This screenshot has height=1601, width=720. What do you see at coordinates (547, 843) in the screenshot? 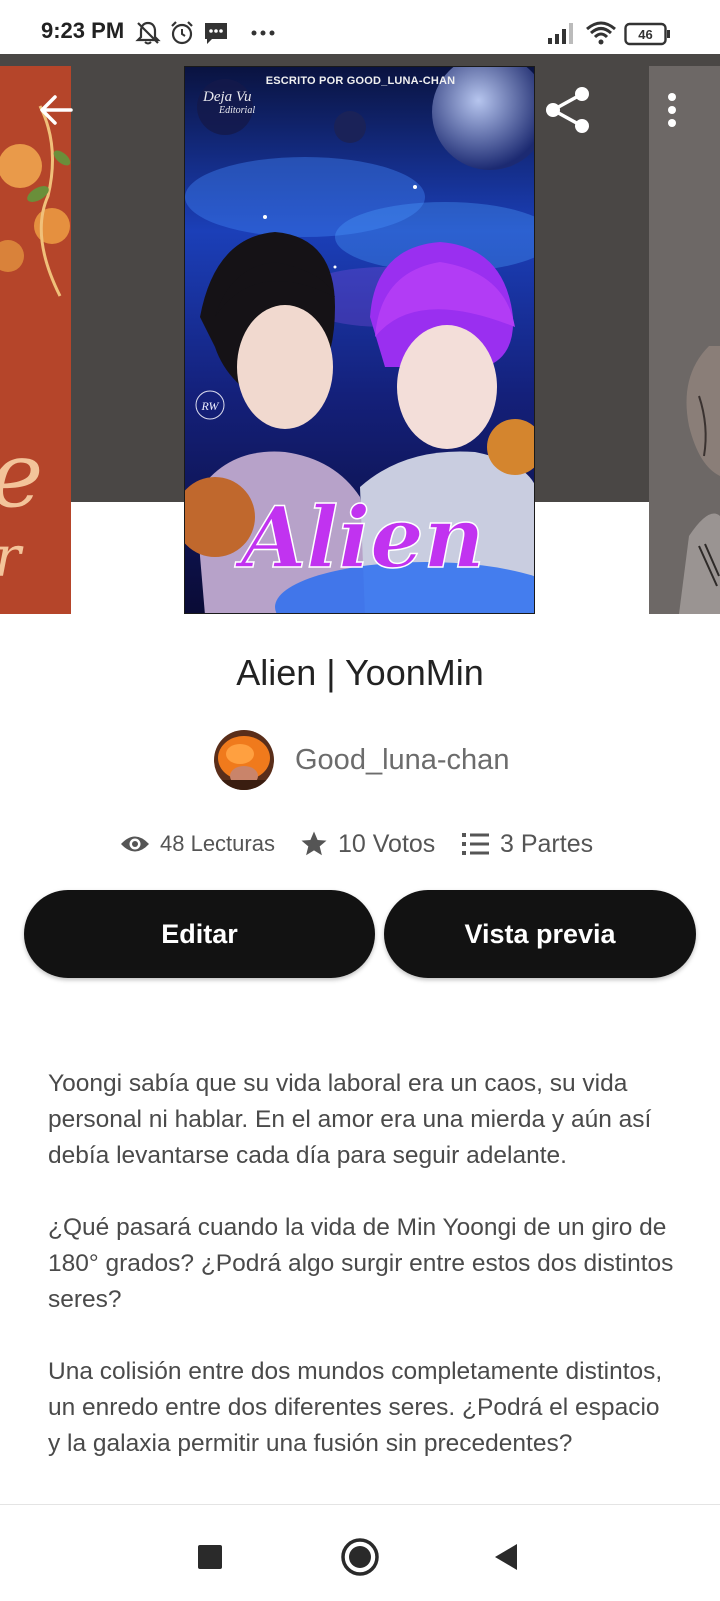
I see `parts-count: 3 Partes` at bounding box center [547, 843].